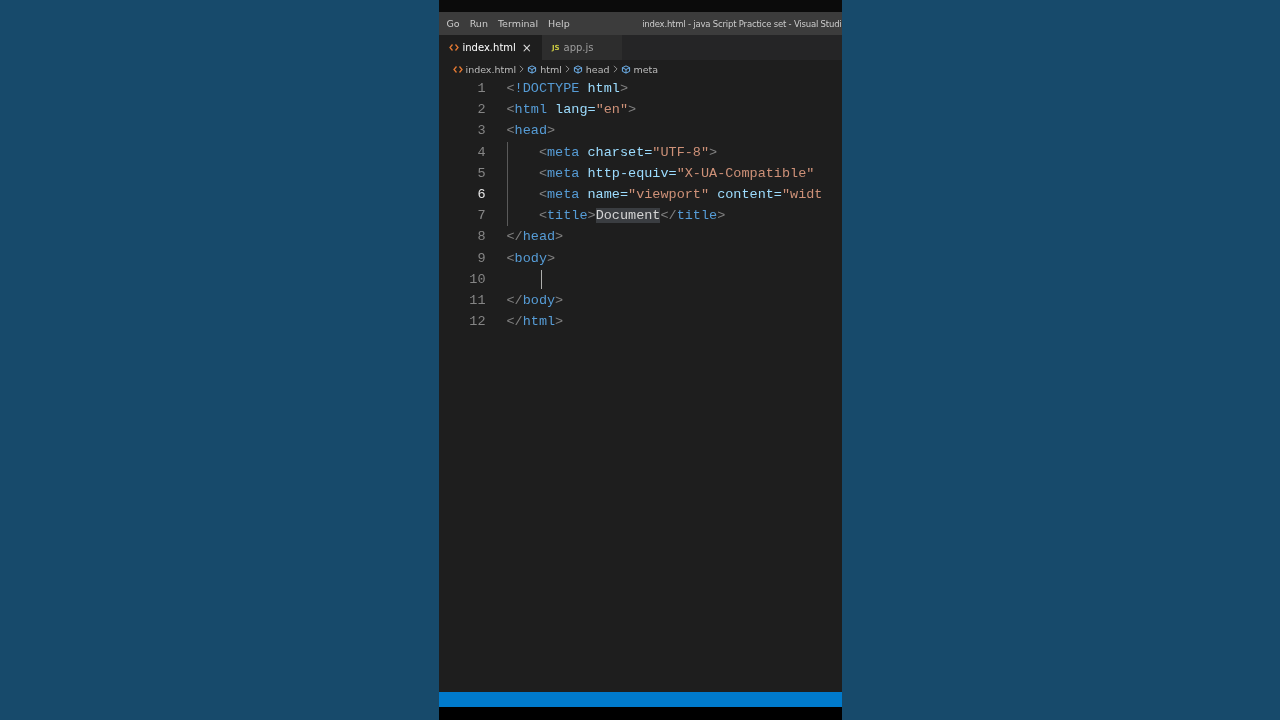 This screenshot has height=720, width=1280. What do you see at coordinates (535, 237) in the screenshot?
I see `code-line: </head>` at bounding box center [535, 237].